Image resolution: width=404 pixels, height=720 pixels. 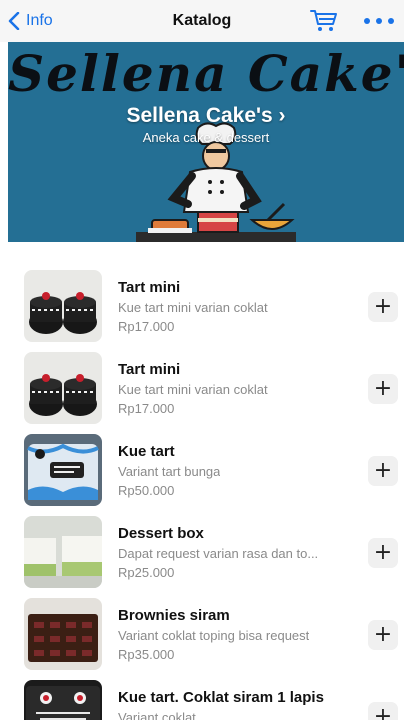 I want to click on store-subtitle: Aneka cake & dessert, so click(x=206, y=137).